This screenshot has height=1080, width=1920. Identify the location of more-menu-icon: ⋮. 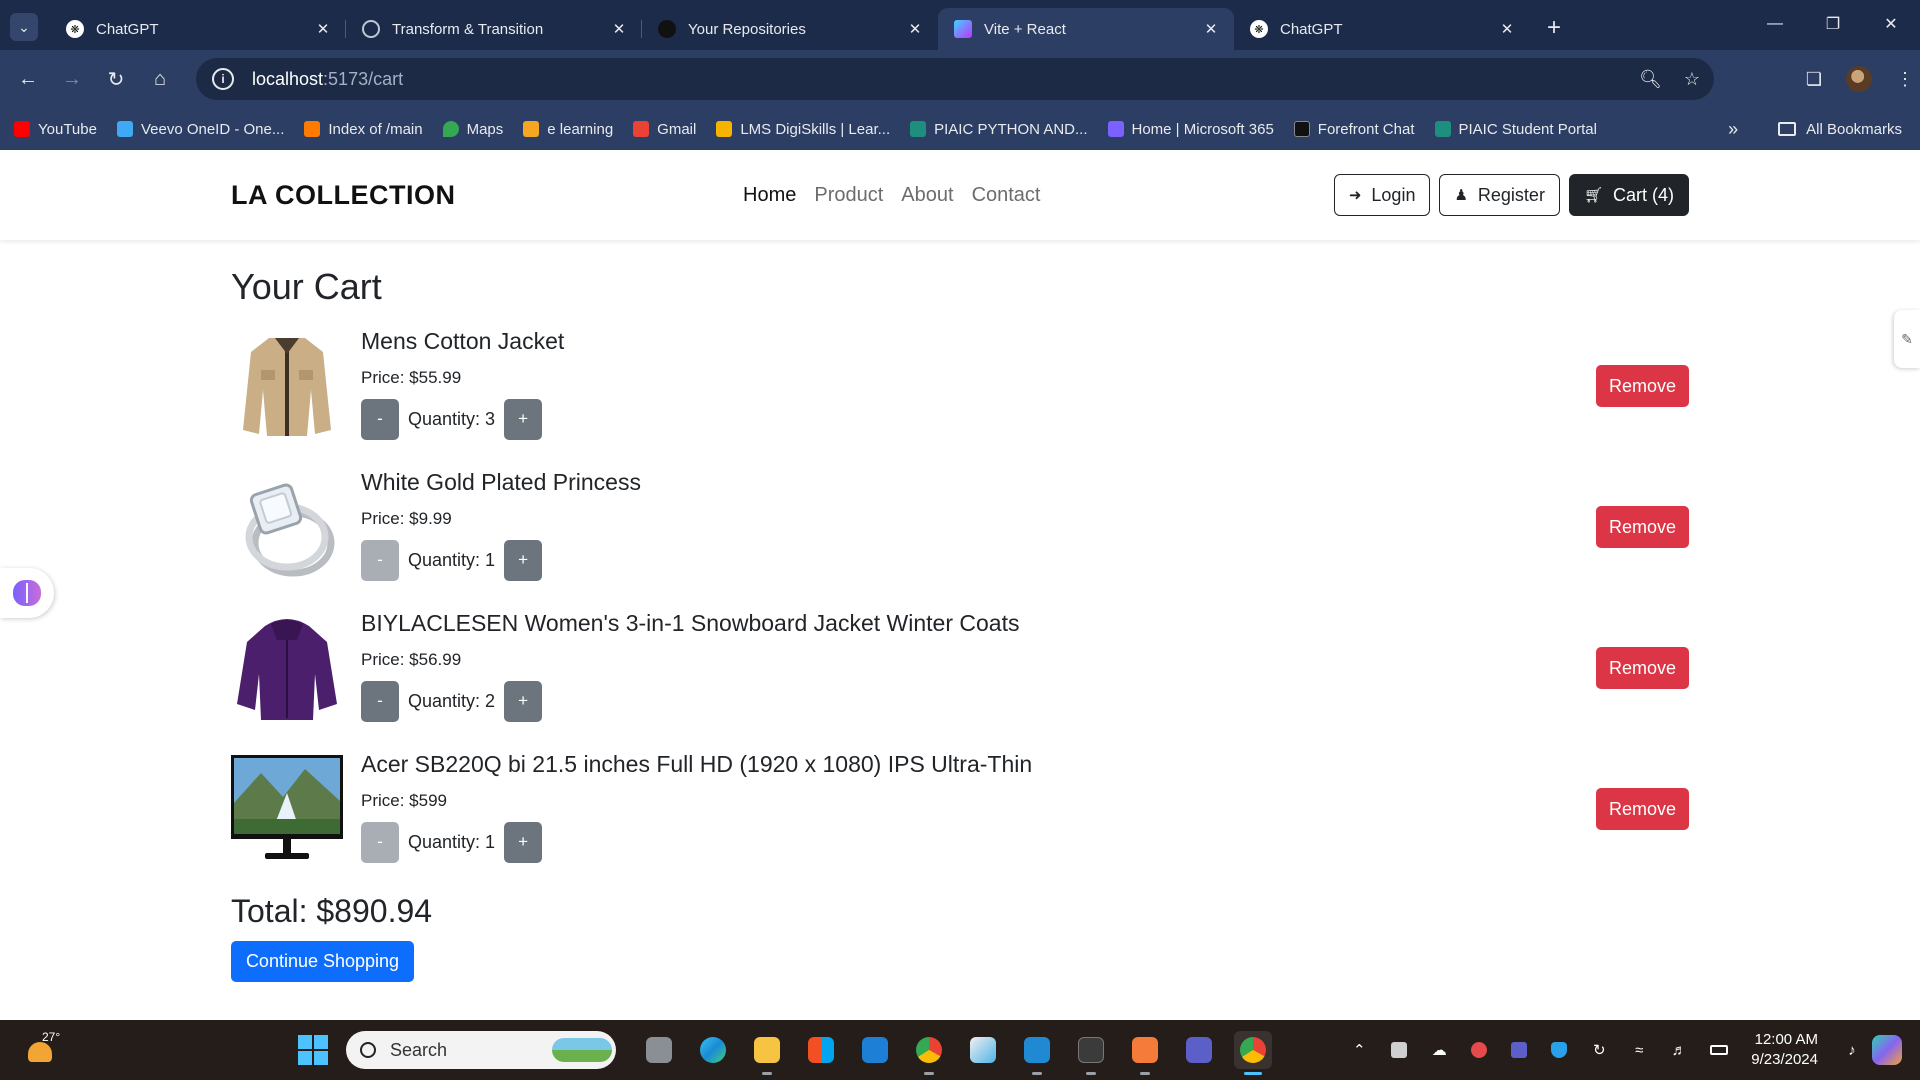
(1905, 79).